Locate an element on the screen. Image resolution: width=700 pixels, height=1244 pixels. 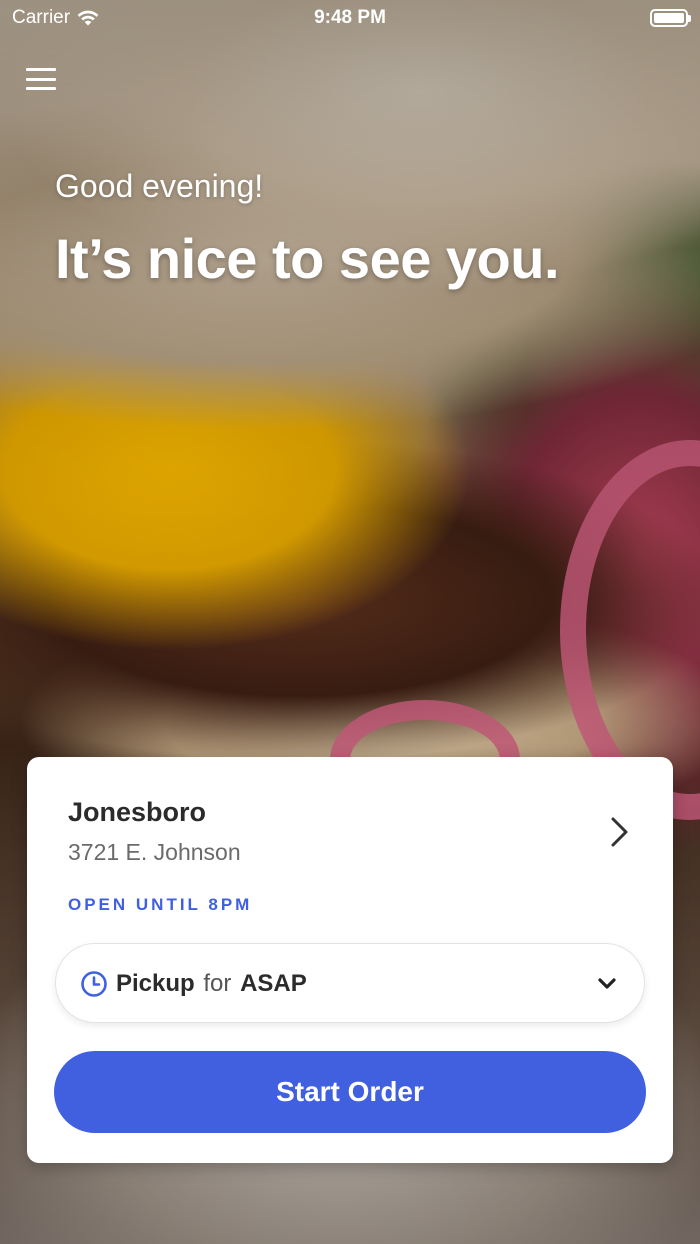
clock-icon is located at coordinates (94, 984).